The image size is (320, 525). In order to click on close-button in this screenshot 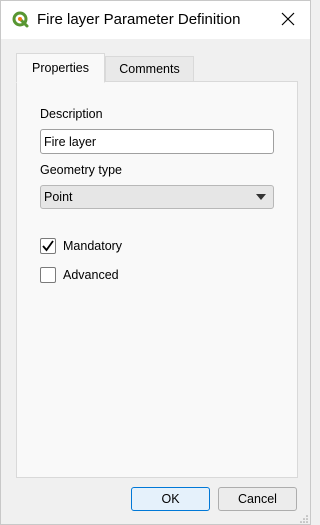, I will do `click(288, 20)`.